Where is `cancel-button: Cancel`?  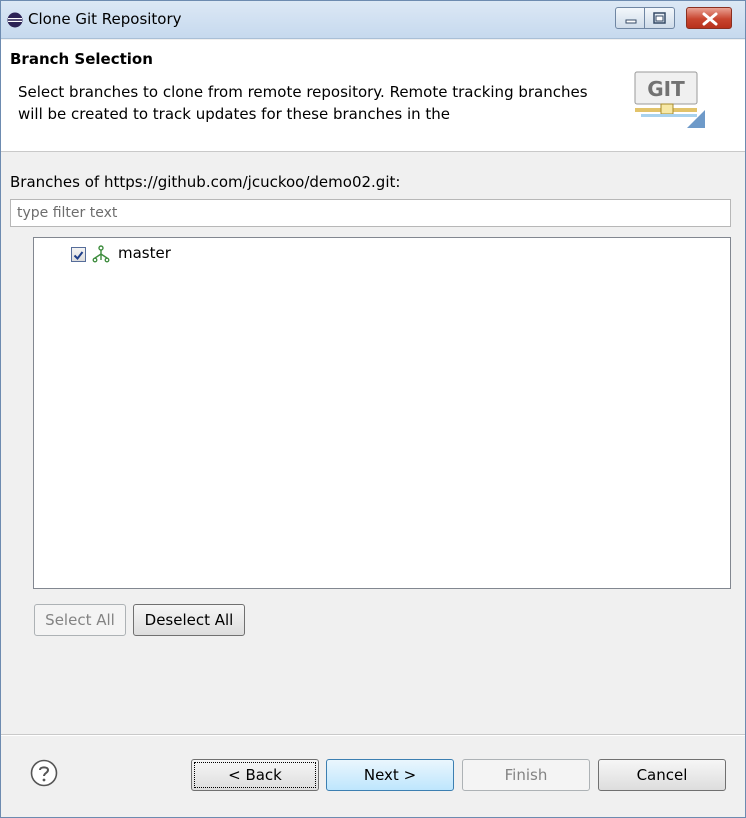
cancel-button: Cancel is located at coordinates (662, 775).